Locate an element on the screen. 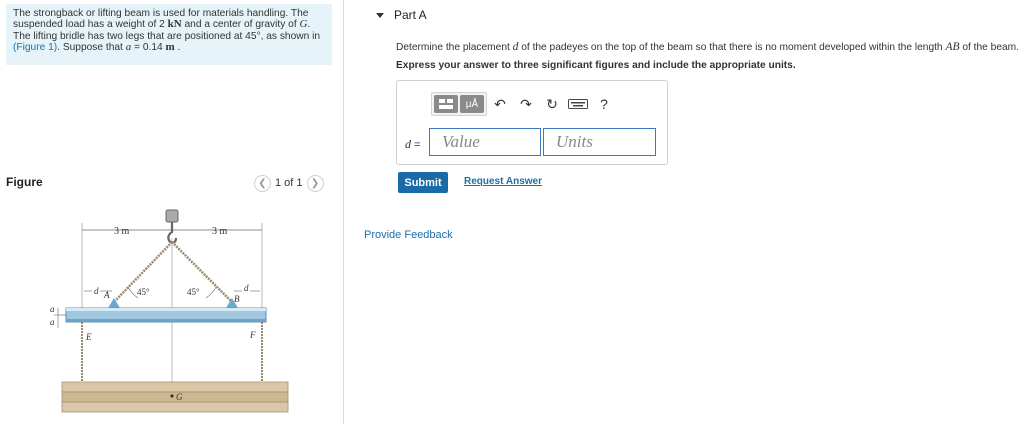 This screenshot has width=1024, height=424. request-answer-link: Request Answer is located at coordinates (503, 181).